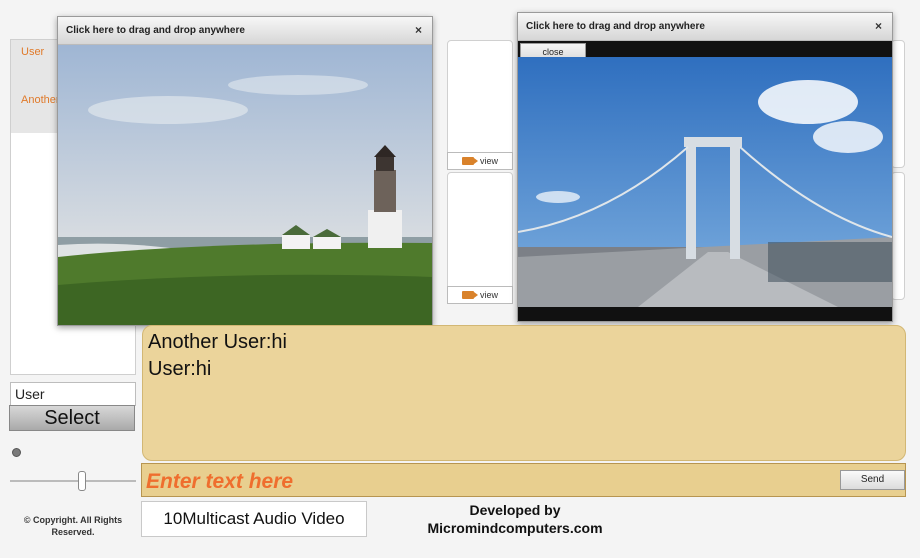  What do you see at coordinates (73, 526) in the screenshot?
I see `copyright-text: © Copyright. All Rights Reserved.` at bounding box center [73, 526].